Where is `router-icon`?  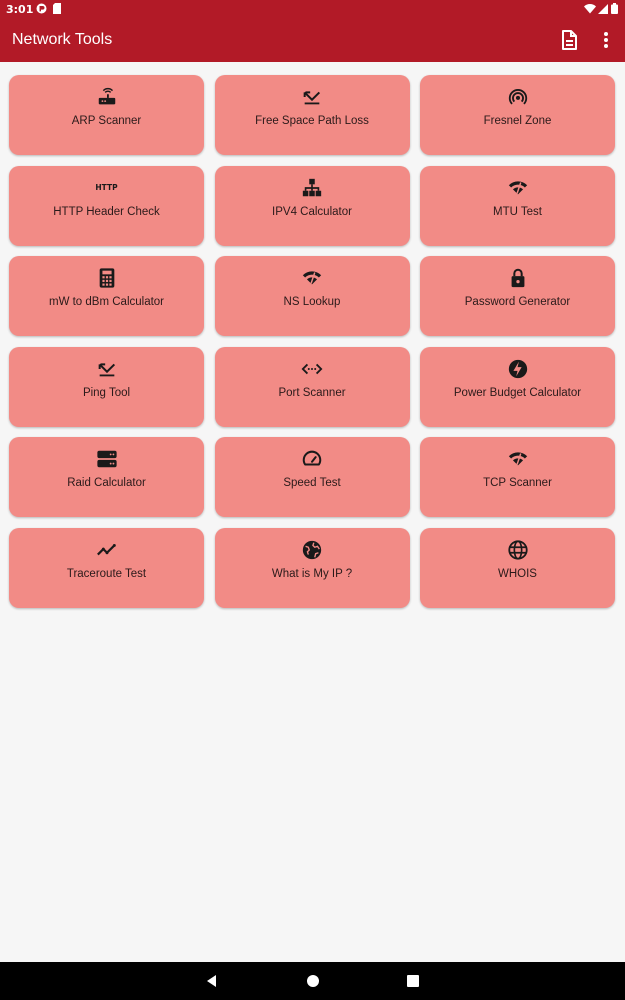
router-icon is located at coordinates (107, 97).